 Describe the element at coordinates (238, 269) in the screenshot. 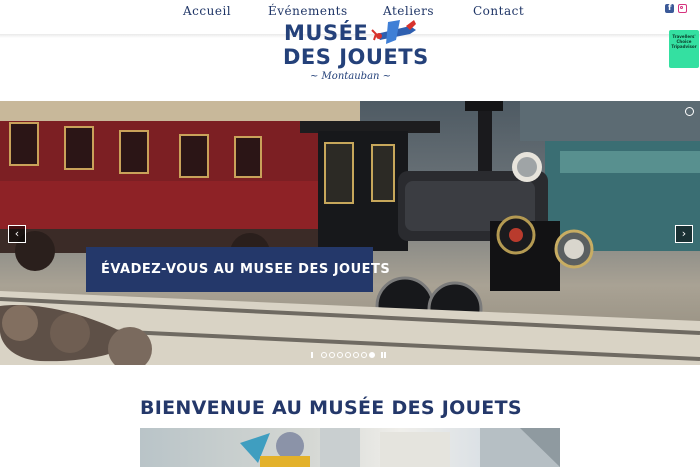

I see `hero-caption: ÉVADEZ-VOUS AU MUSEE DES JOUETS` at that location.